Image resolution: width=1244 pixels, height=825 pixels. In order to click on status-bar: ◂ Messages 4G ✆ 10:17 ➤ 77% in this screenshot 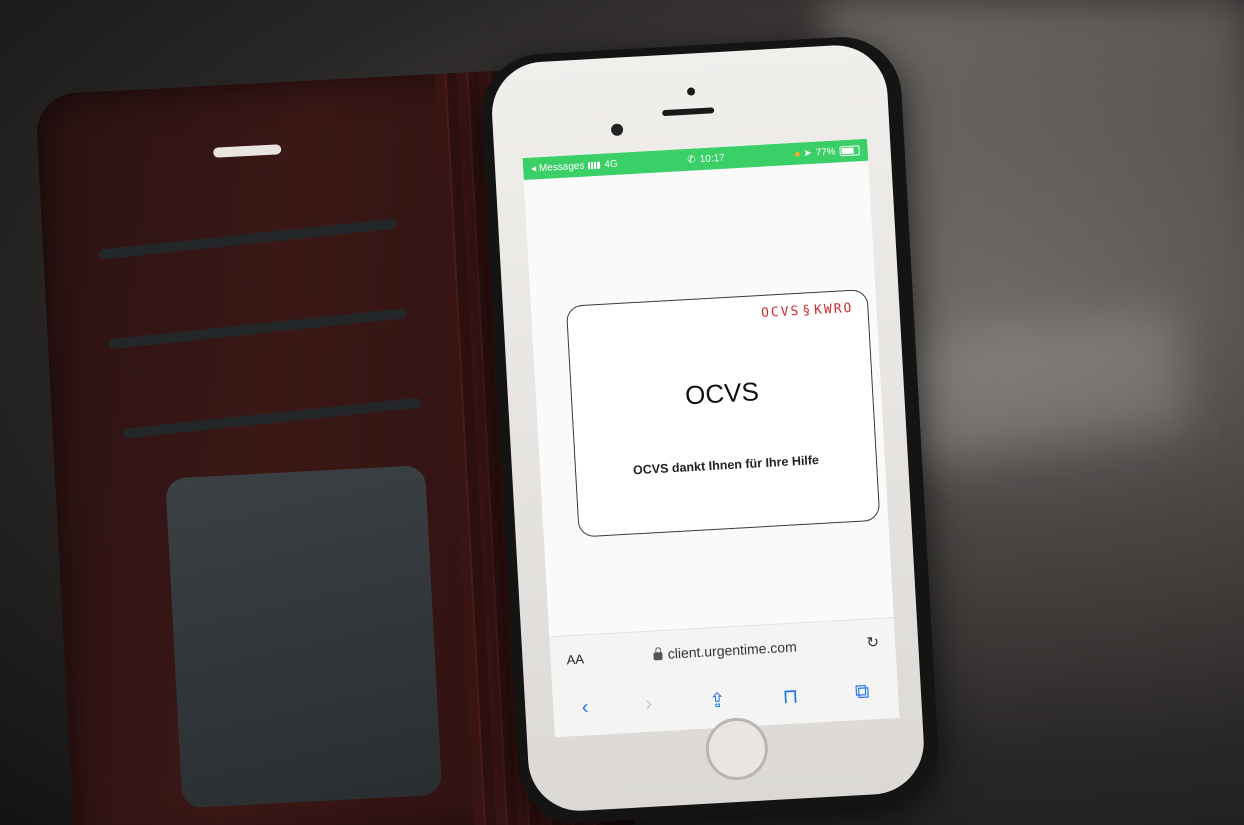, I will do `click(695, 159)`.